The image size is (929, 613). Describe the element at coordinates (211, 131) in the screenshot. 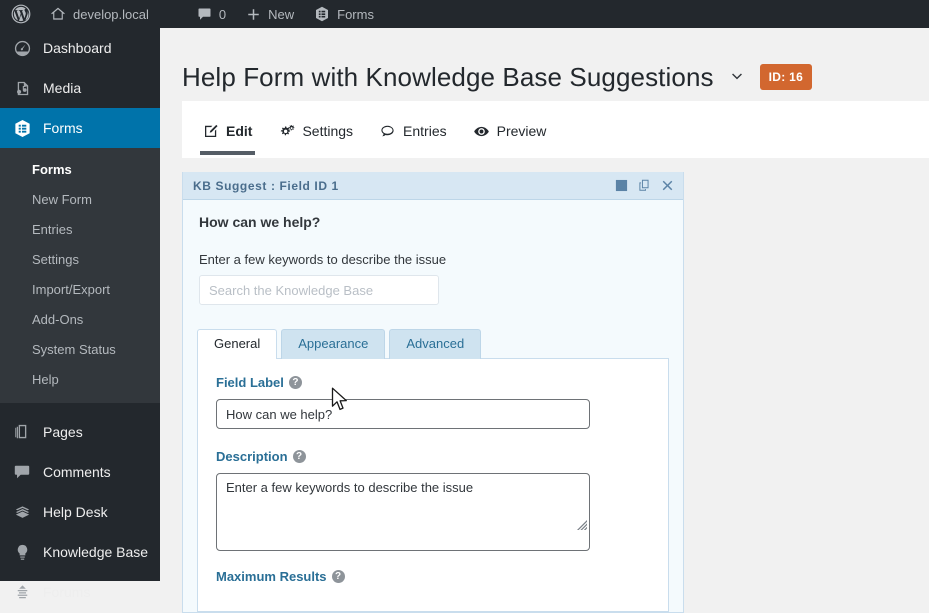

I see `edit-pencil-icon` at that location.